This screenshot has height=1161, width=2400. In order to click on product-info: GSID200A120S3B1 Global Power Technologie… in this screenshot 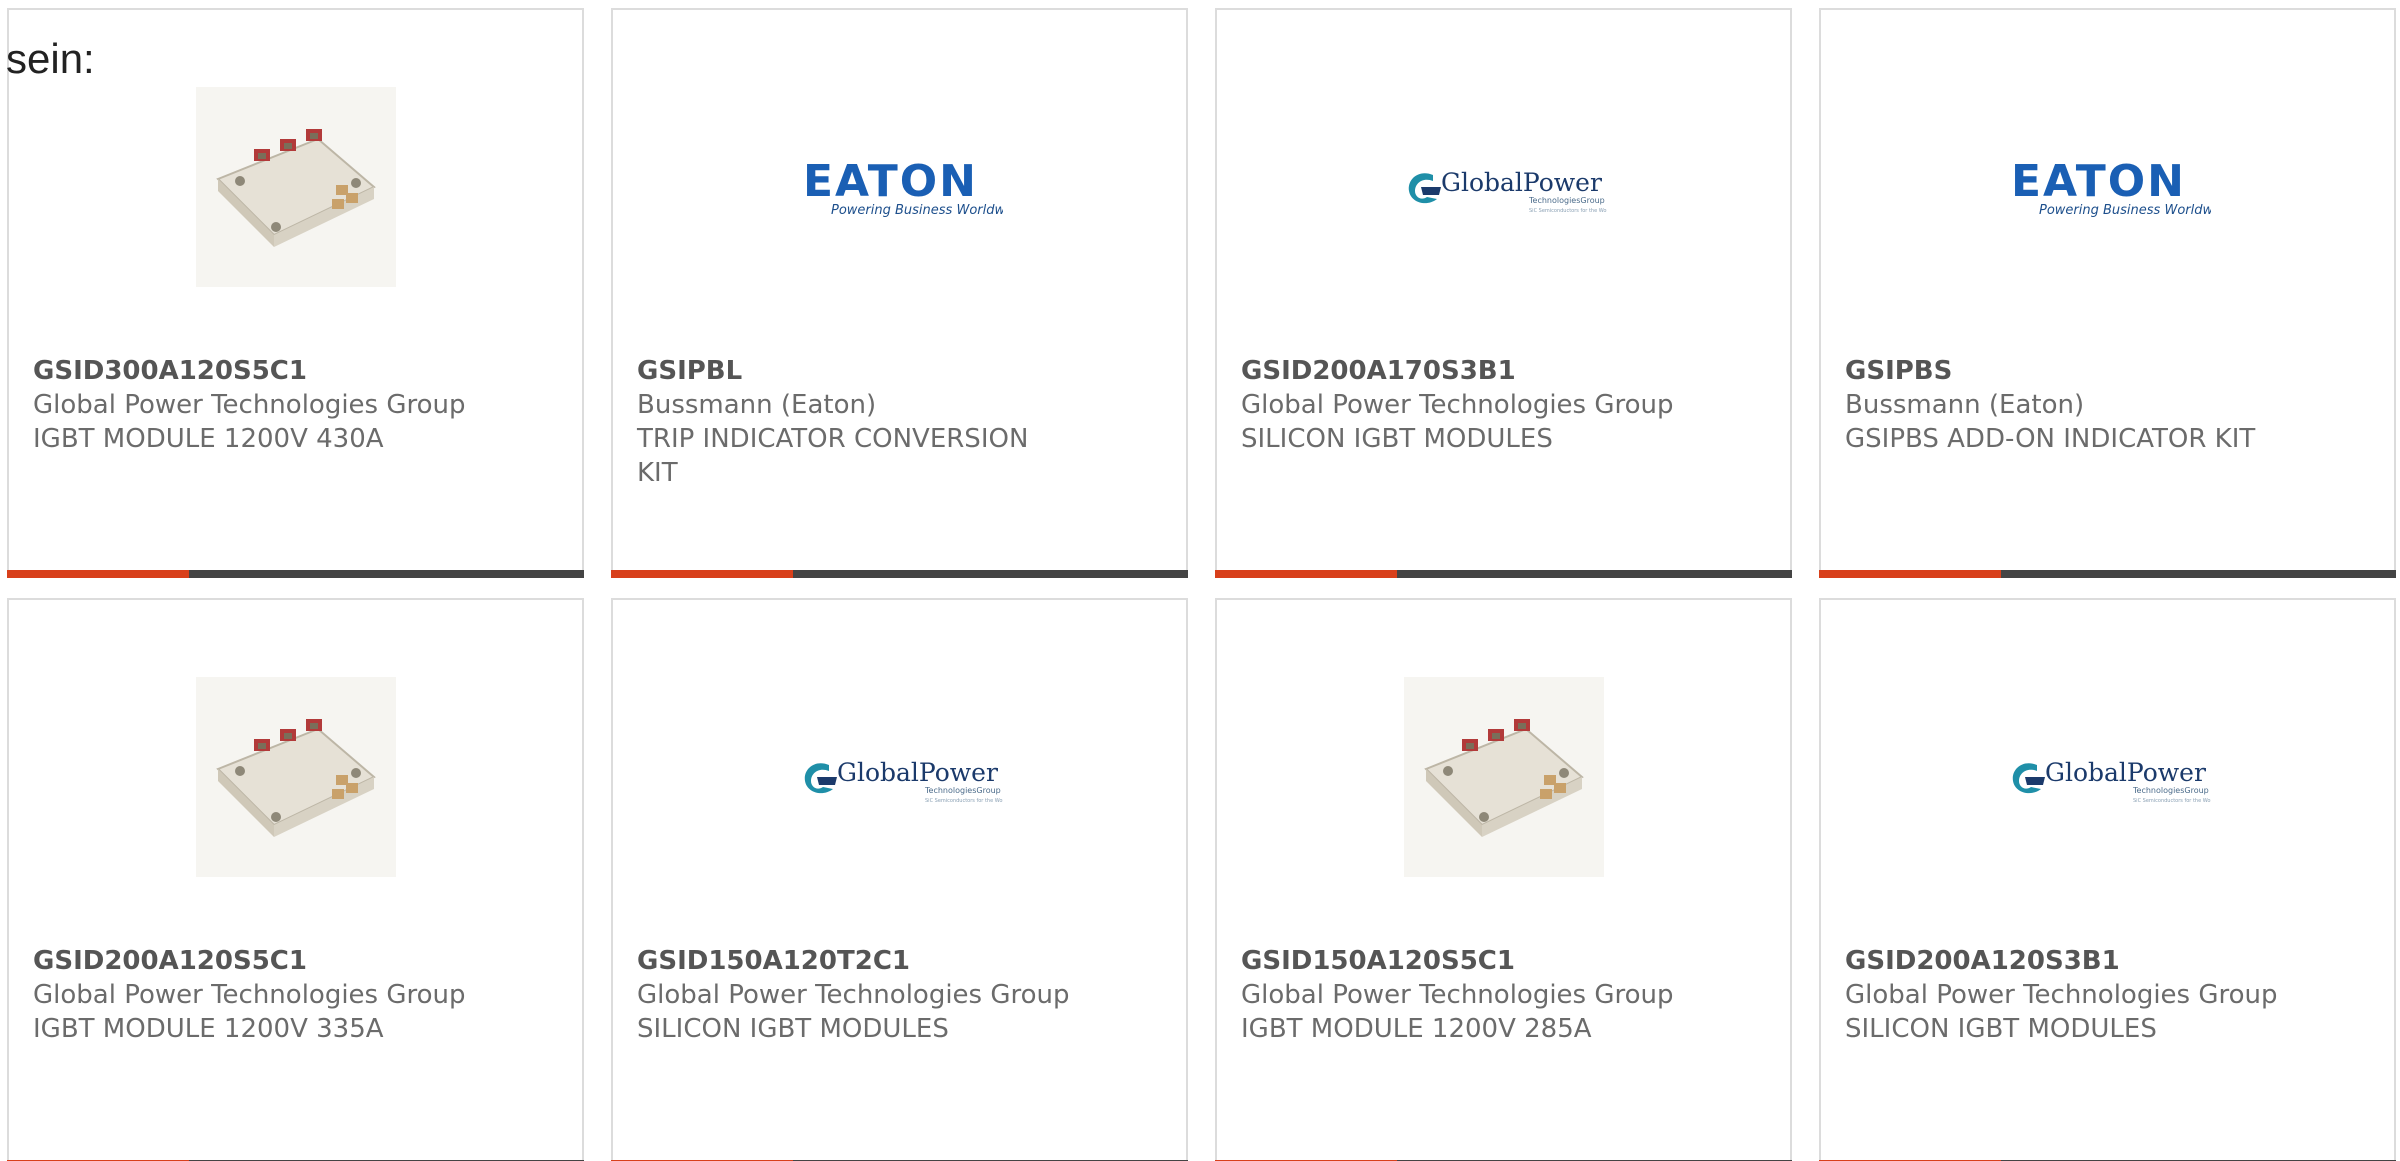, I will do `click(2107, 995)`.